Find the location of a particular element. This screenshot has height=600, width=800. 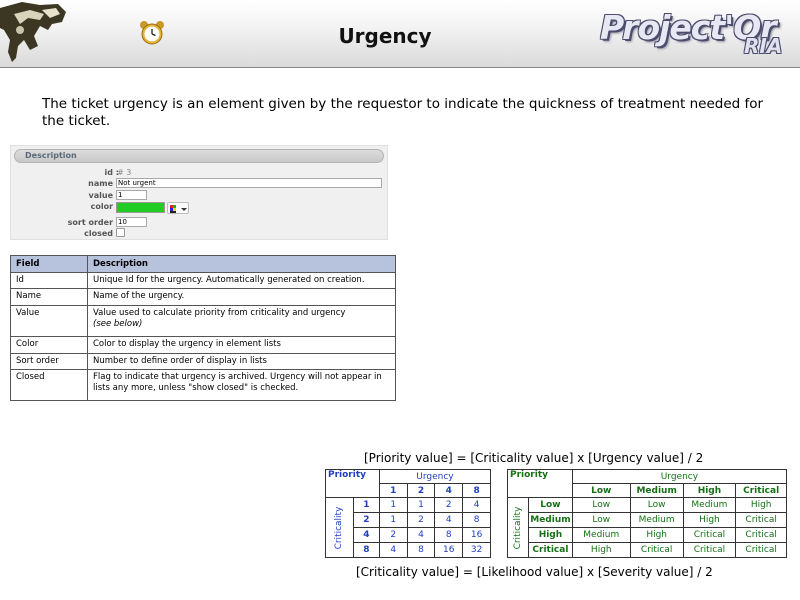

field-name: Value is located at coordinates (49, 321).